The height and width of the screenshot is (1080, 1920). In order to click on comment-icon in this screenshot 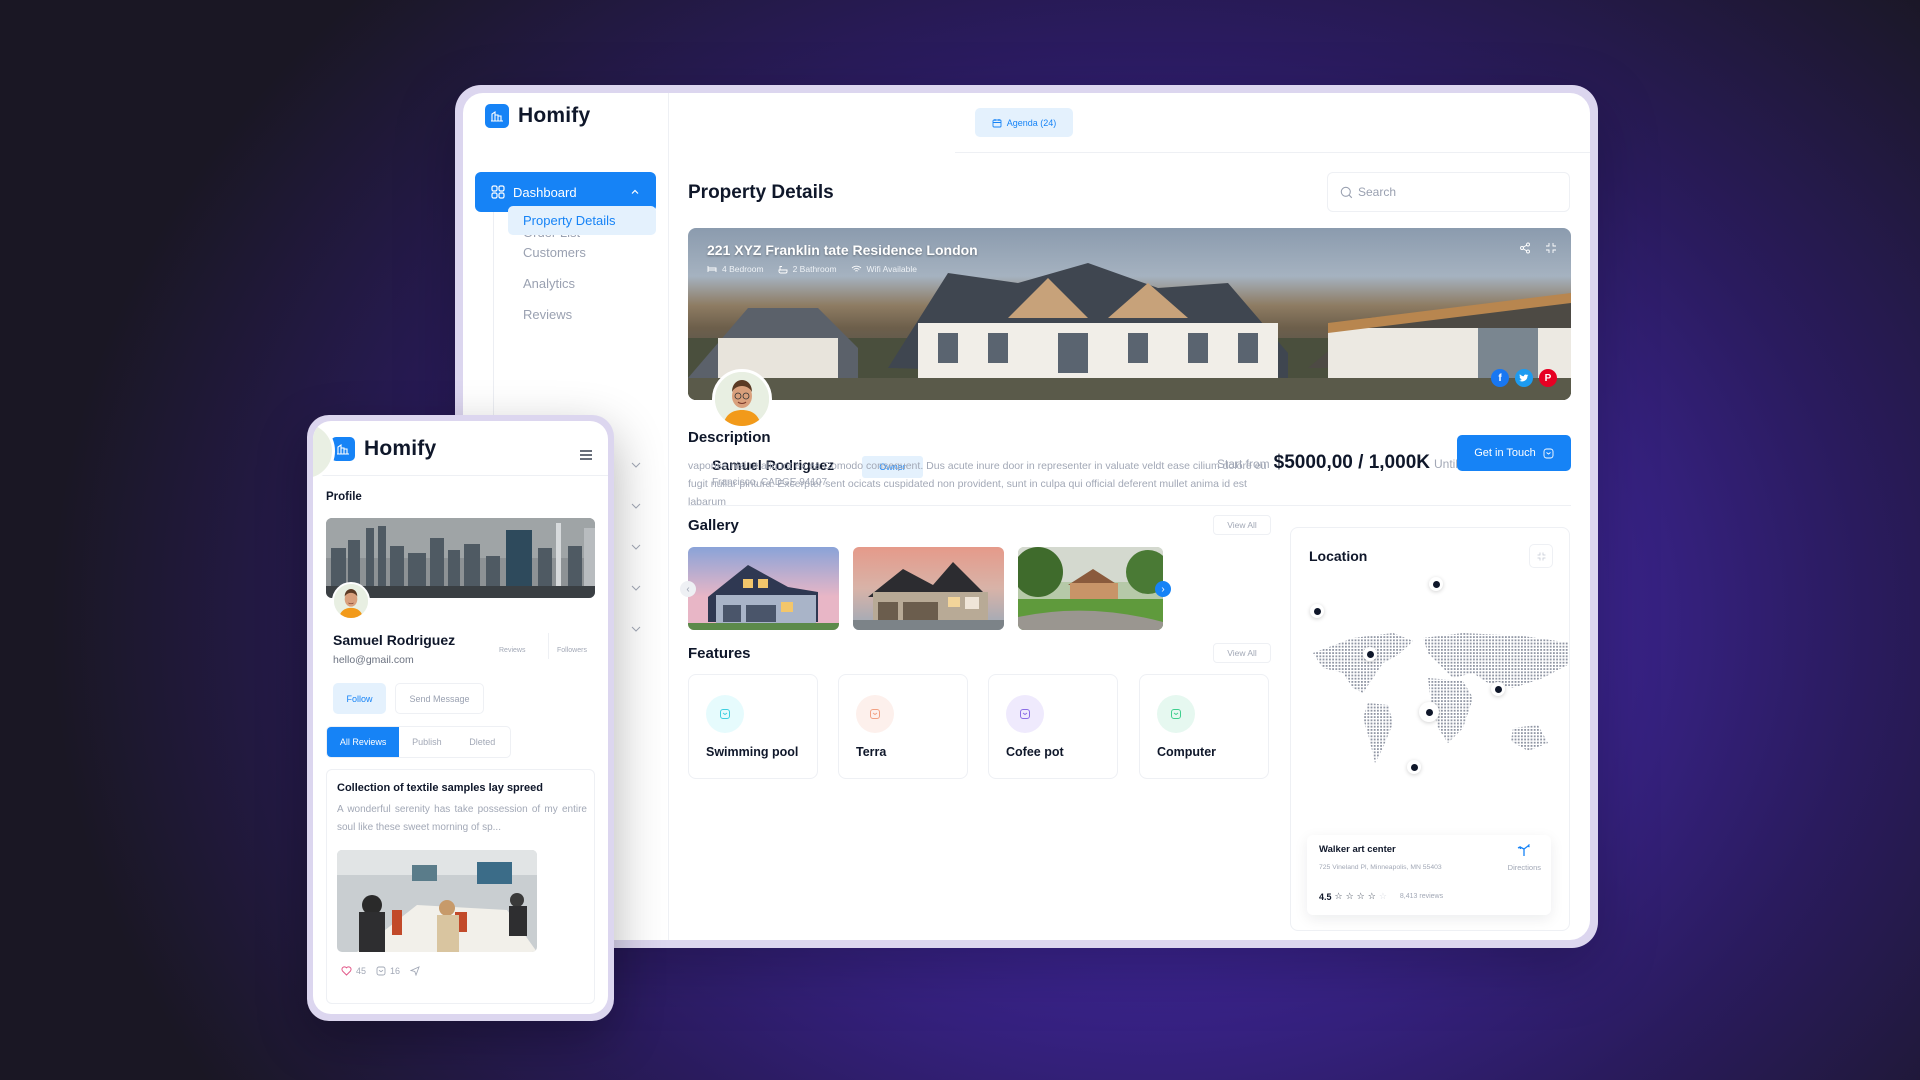, I will do `click(381, 971)`.